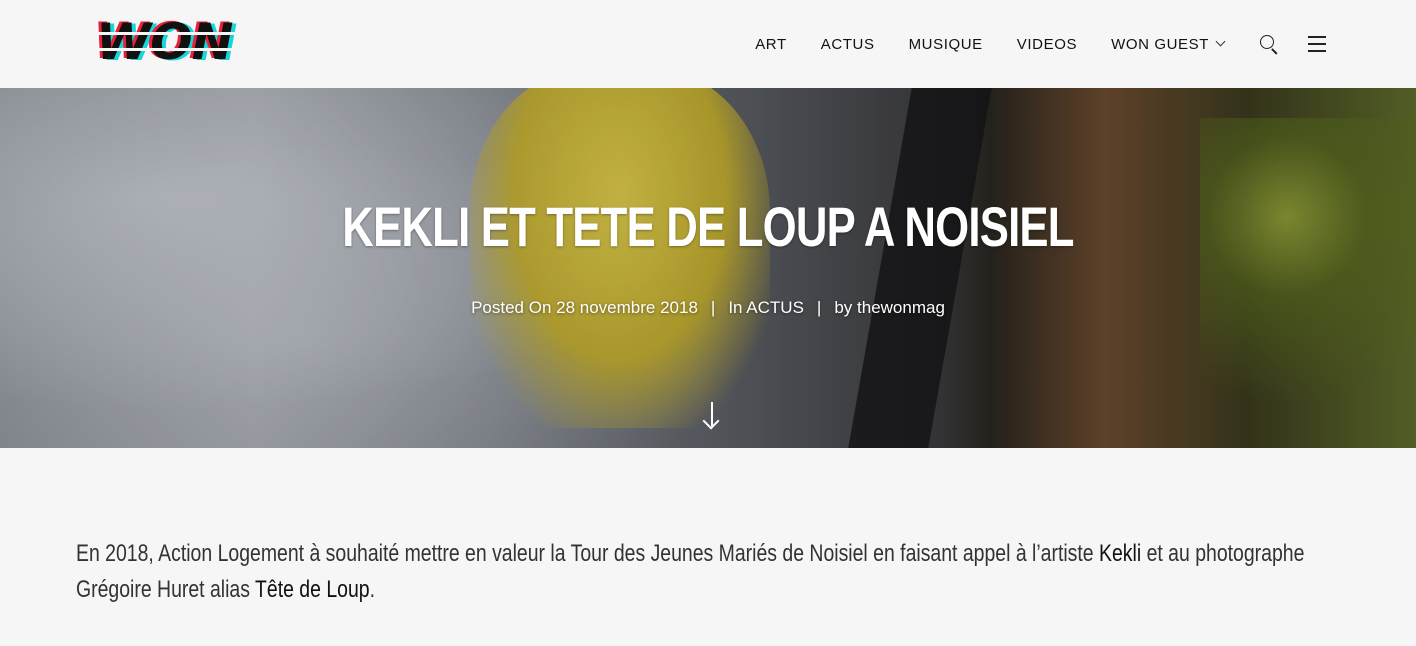 This screenshot has width=1416, height=646. I want to click on nav-item-won-guest: WON GUEST, so click(1168, 44).